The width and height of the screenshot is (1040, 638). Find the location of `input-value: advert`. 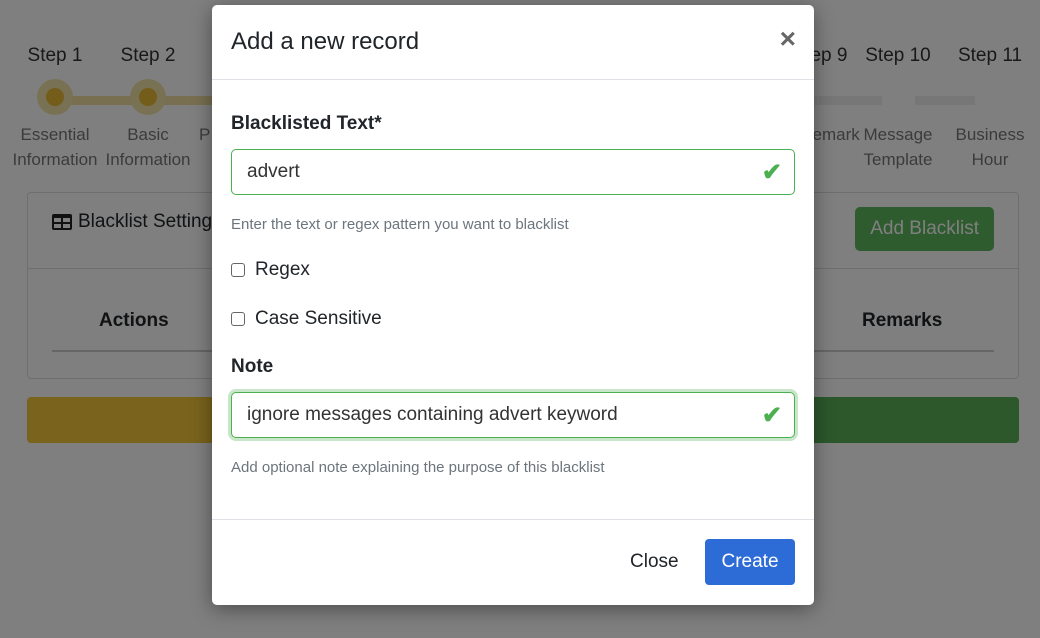

input-value: advert is located at coordinates (273, 171).